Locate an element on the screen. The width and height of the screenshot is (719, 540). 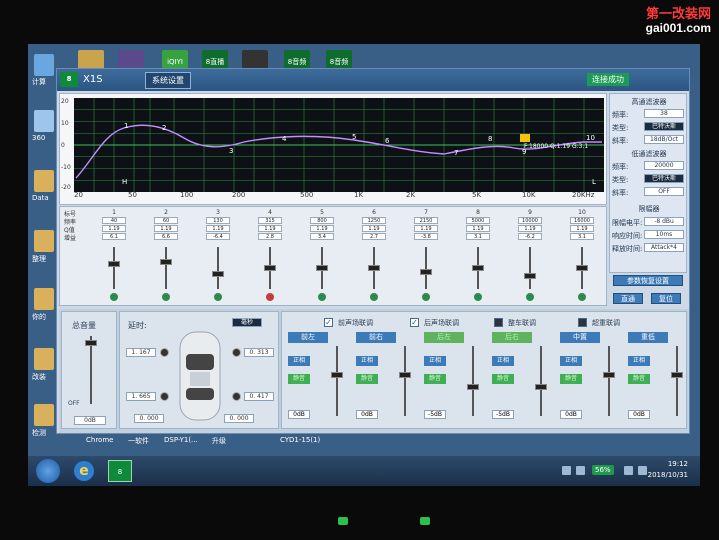
channel-gain-field: 3.1 is located at coordinates (478, 236).